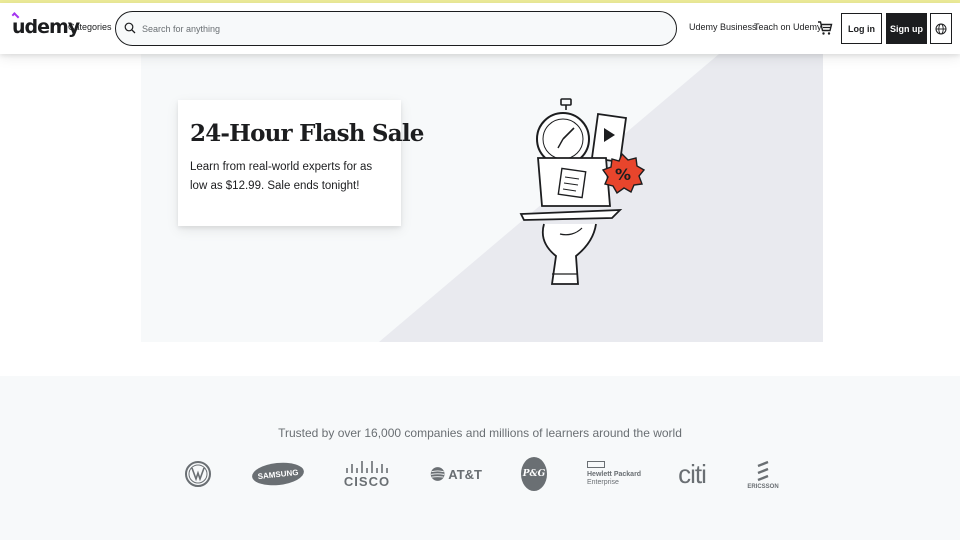 This screenshot has height=540, width=960. I want to click on hpe-text-line1: Hewlett Packard, so click(614, 474).